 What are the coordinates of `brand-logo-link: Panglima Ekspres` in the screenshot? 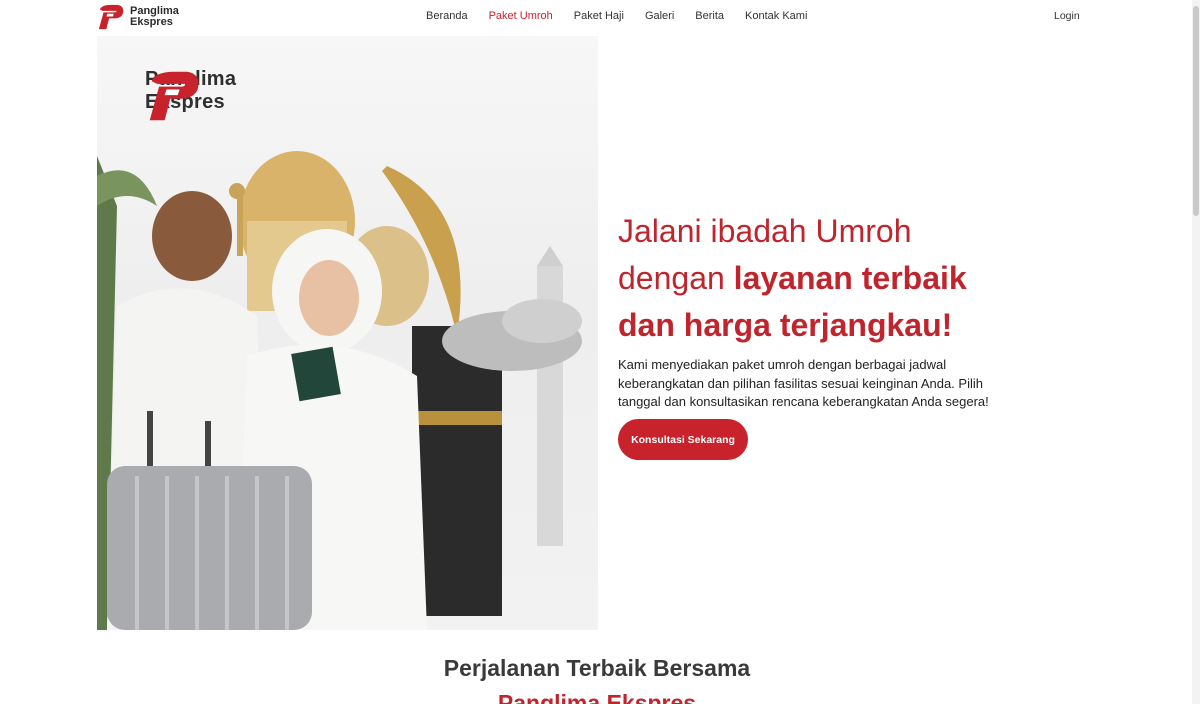 It's located at (138, 17).